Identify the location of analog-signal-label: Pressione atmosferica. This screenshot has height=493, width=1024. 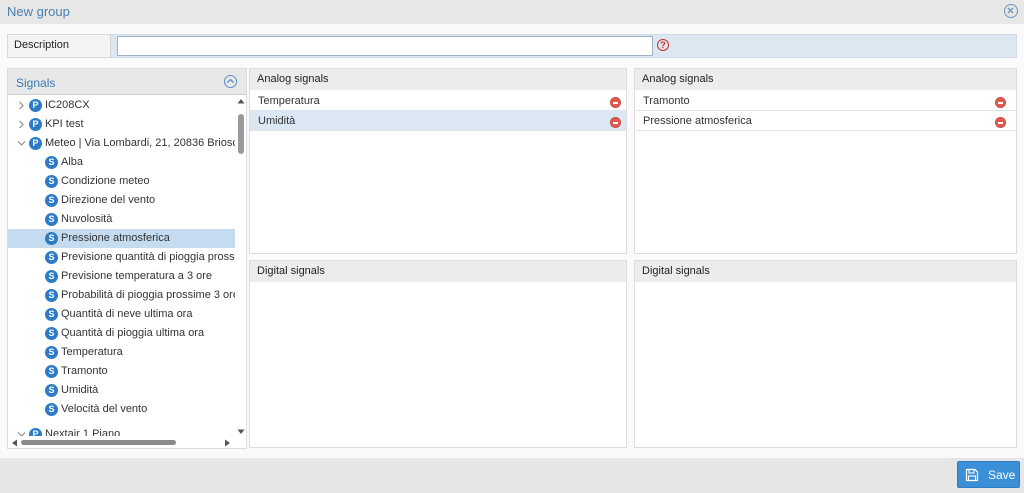
(697, 121).